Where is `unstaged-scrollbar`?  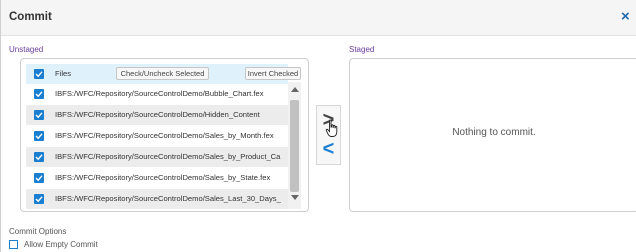
unstaged-scrollbar is located at coordinates (294, 145).